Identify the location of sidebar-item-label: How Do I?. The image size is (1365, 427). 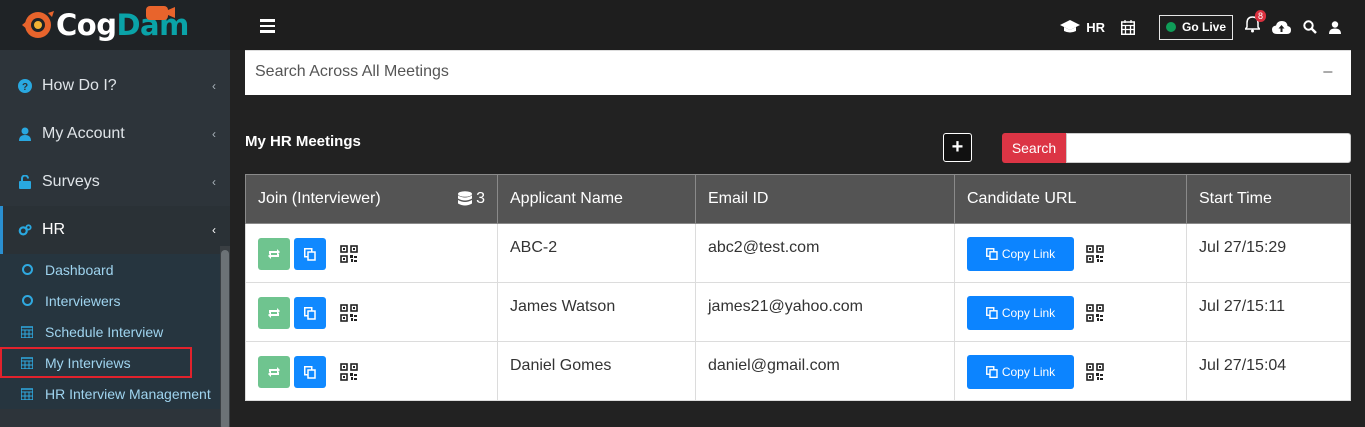
(79, 85).